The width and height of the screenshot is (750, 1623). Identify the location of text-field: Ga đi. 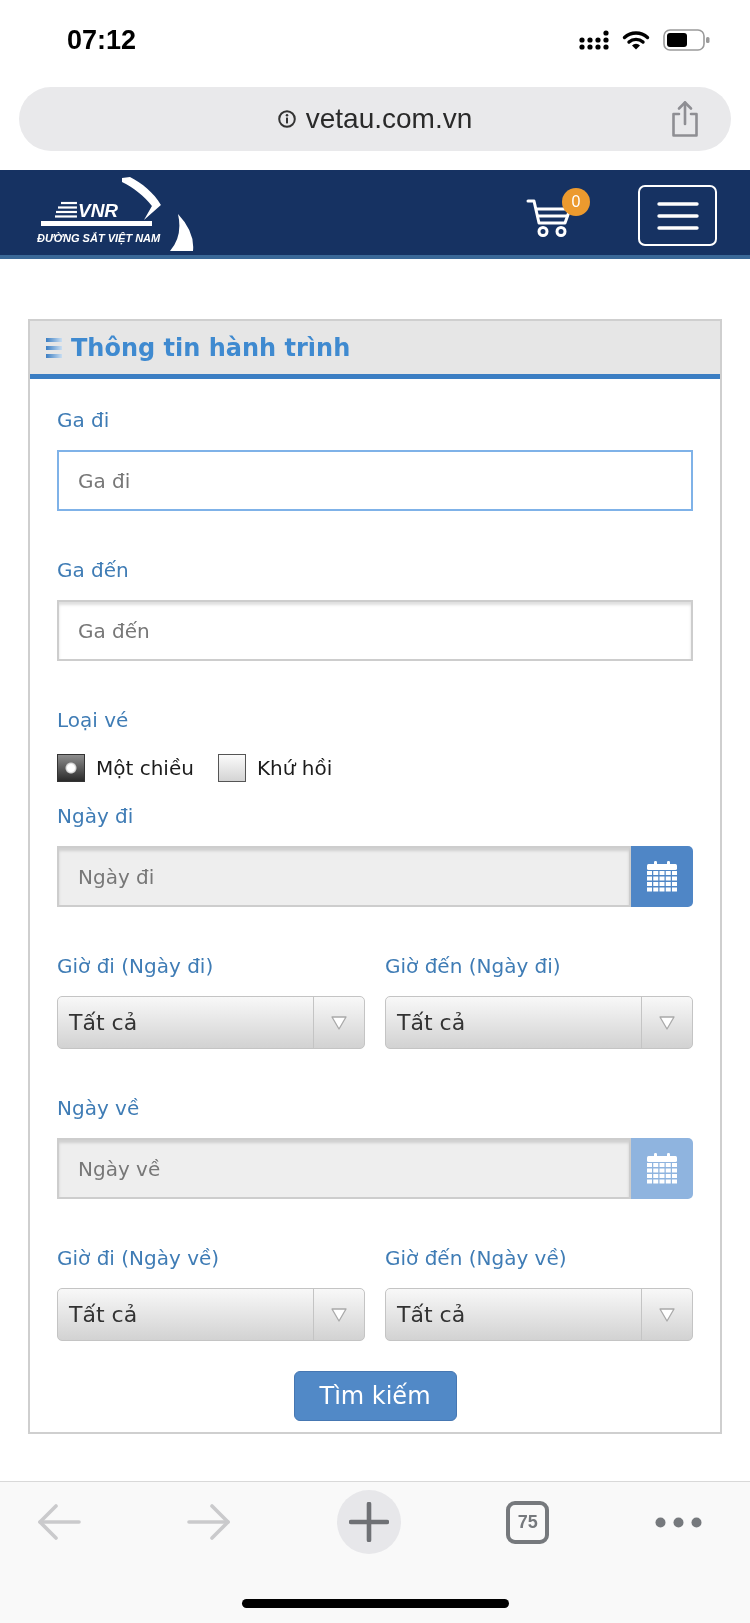
(375, 480).